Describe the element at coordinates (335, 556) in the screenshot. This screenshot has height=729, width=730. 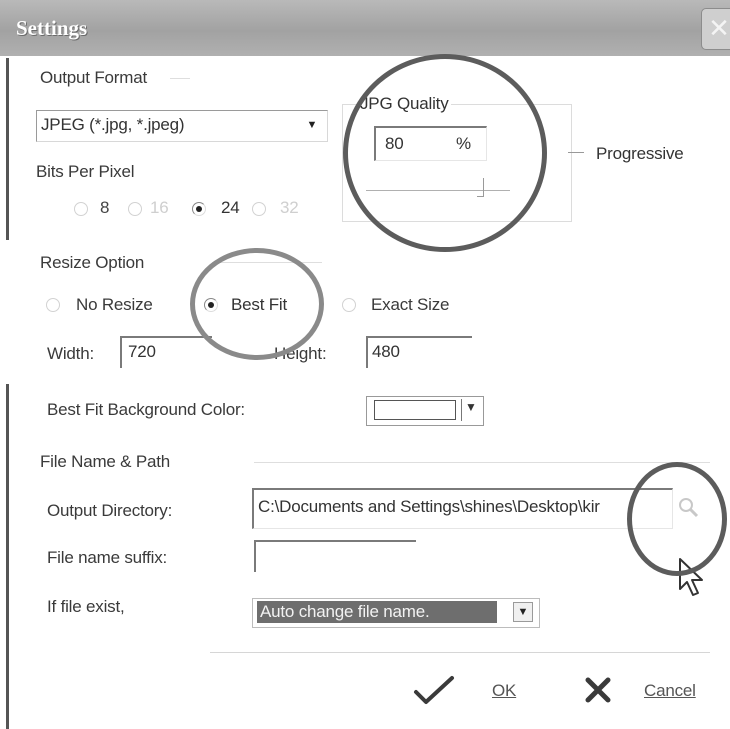
I see `suffix-input` at that location.